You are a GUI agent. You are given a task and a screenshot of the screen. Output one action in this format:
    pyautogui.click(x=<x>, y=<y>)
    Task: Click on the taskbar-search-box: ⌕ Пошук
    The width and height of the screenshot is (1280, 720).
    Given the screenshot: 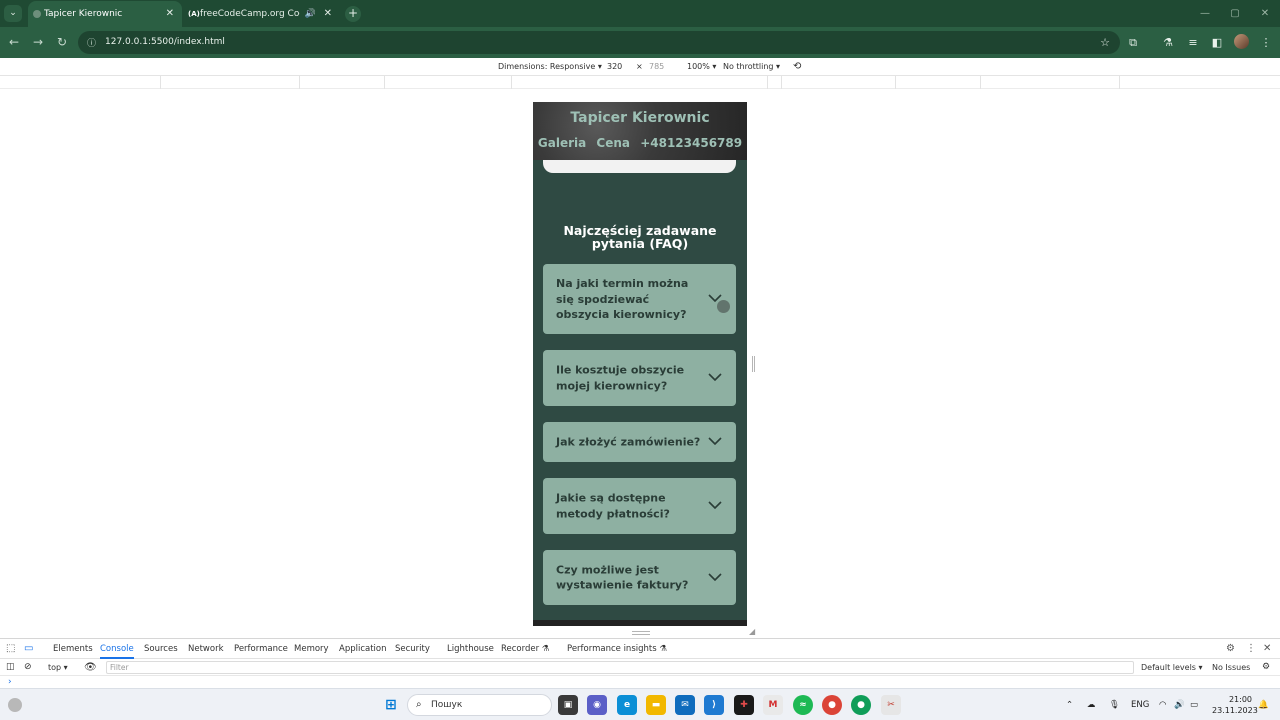 What is the action you would take?
    pyautogui.click(x=479, y=705)
    